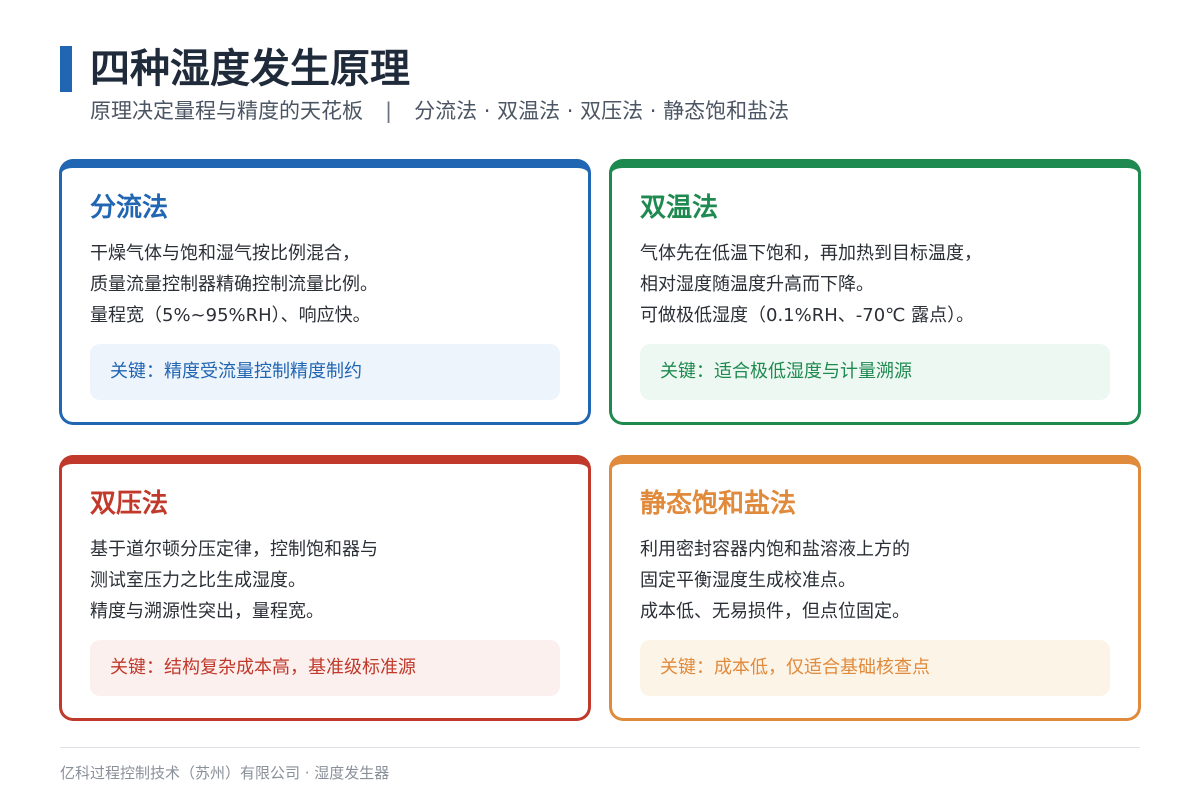 The image size is (1200, 800). I want to click on footer-text: 亿科过程控制技术（苏州）有限公司 · 湿度发生器, so click(225, 773).